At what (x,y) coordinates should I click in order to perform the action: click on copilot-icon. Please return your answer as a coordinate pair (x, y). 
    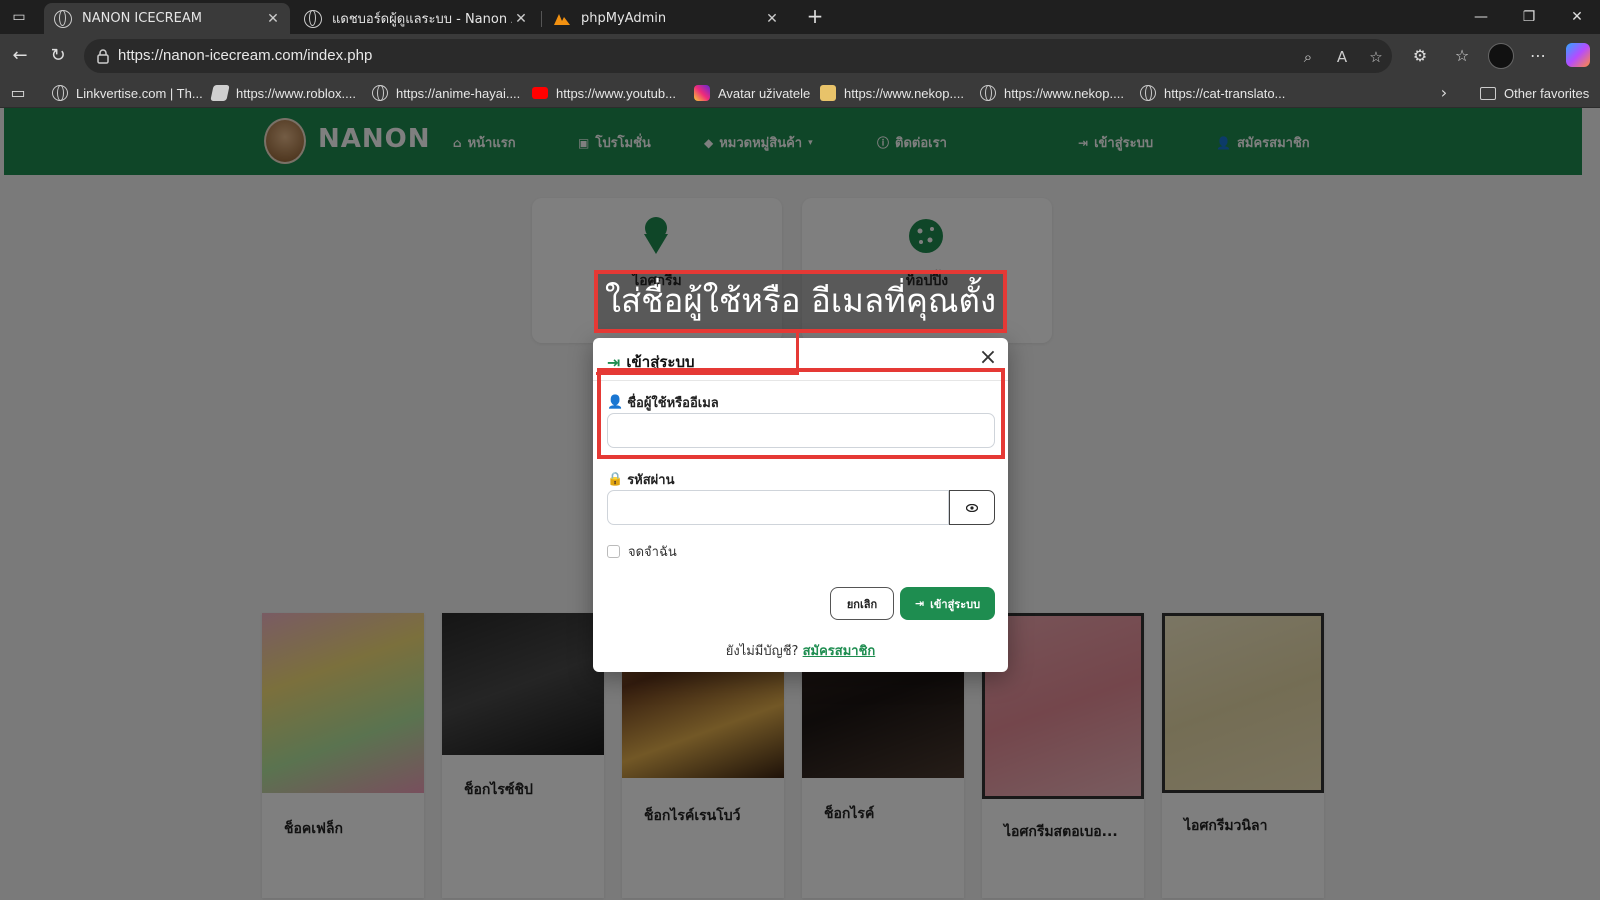
    Looking at the image, I should click on (1578, 55).